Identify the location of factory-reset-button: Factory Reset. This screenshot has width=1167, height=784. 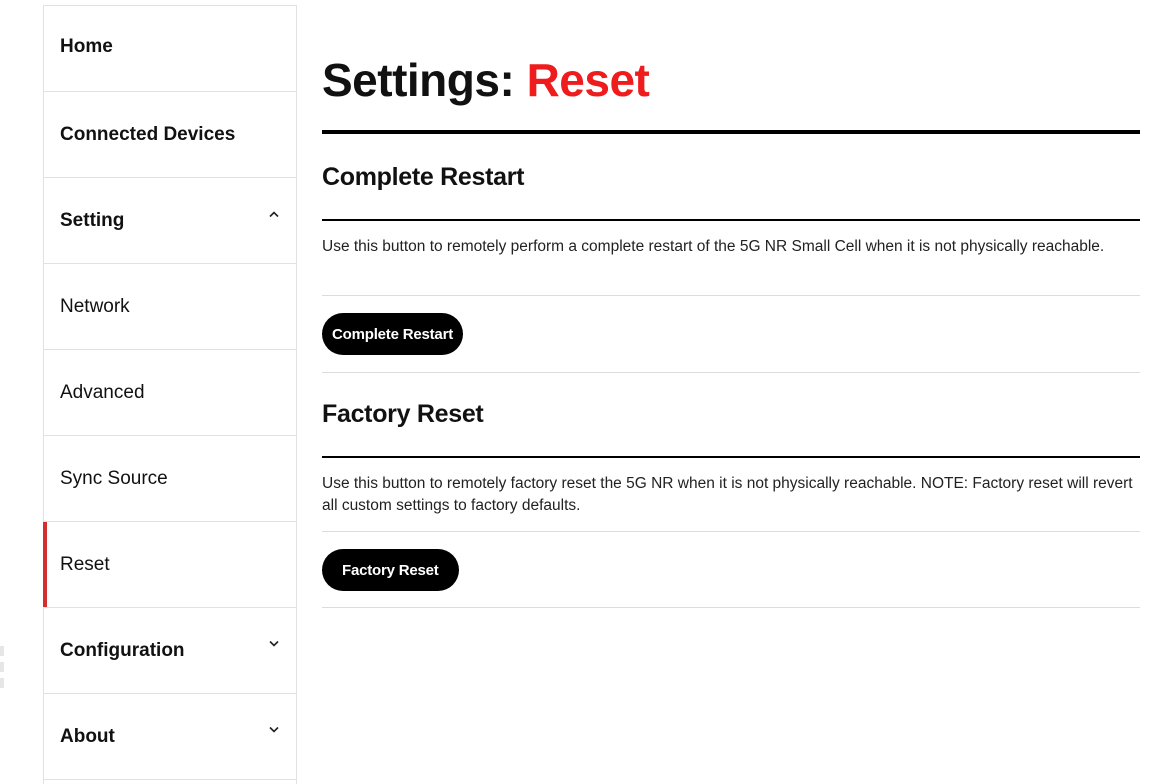
(390, 570).